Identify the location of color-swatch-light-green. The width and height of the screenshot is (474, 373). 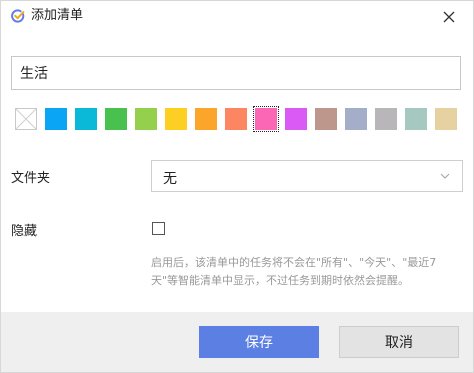
(146, 119).